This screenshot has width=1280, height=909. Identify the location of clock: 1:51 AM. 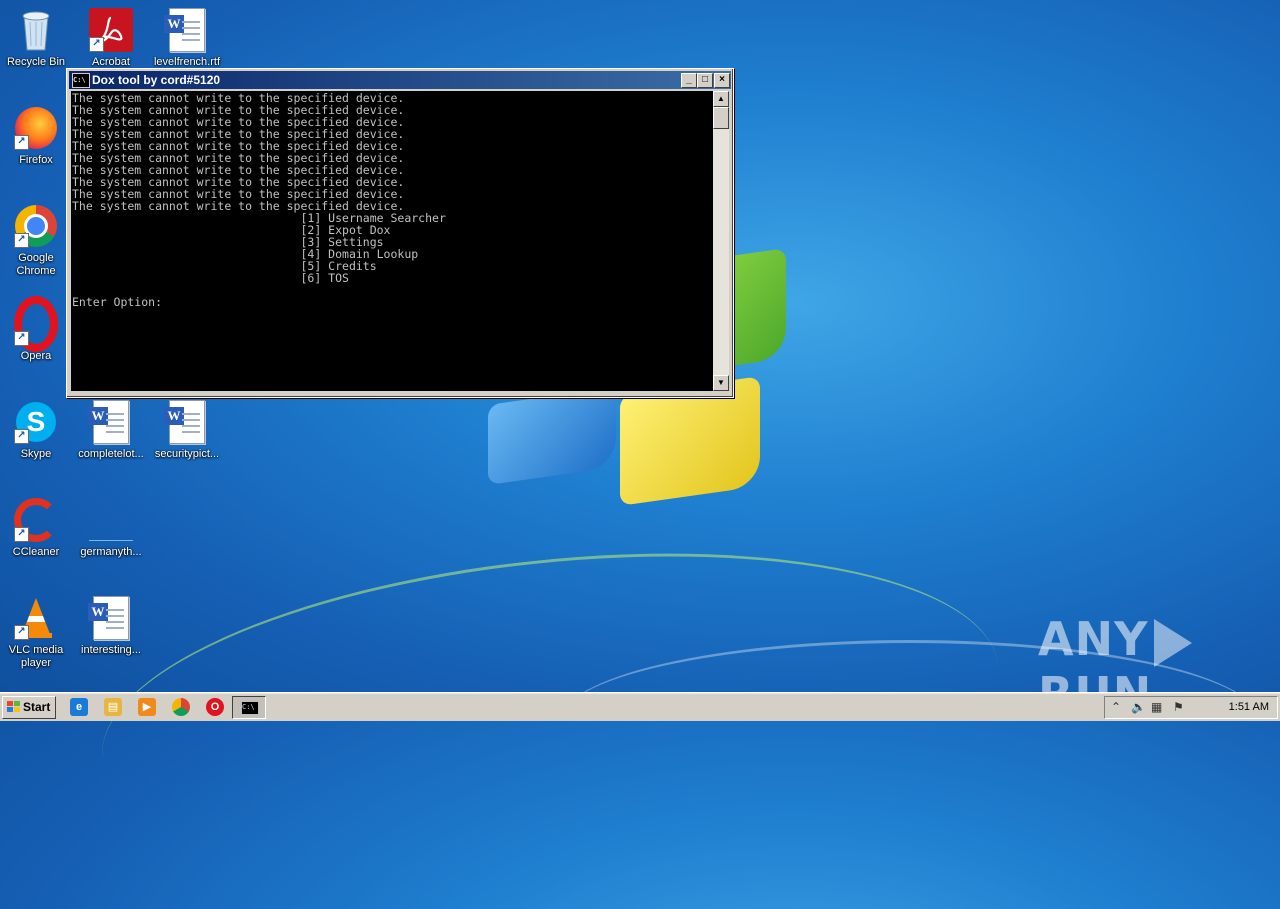
(1249, 707).